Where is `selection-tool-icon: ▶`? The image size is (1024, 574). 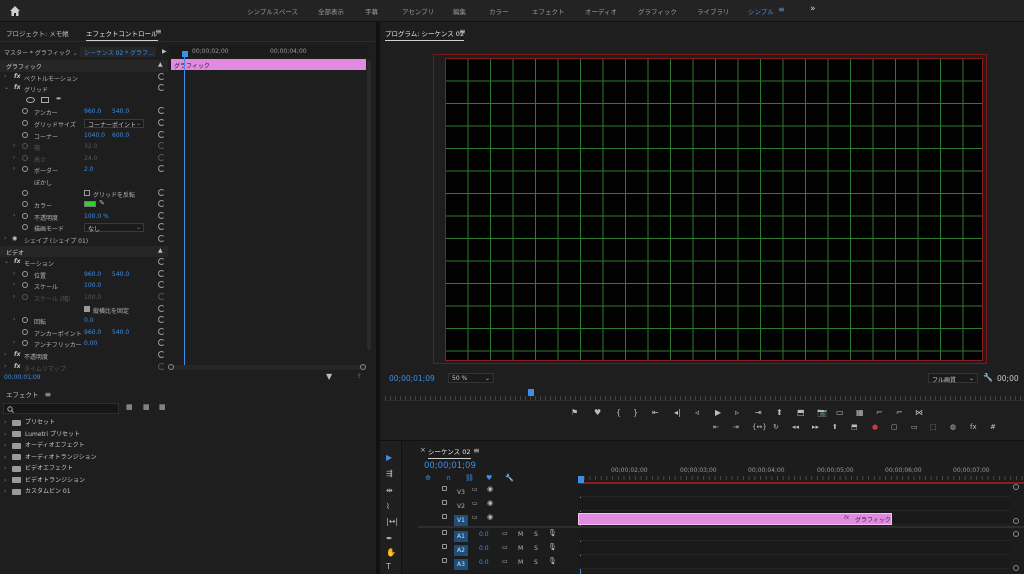
selection-tool-icon: ▶ is located at coordinates (389, 458).